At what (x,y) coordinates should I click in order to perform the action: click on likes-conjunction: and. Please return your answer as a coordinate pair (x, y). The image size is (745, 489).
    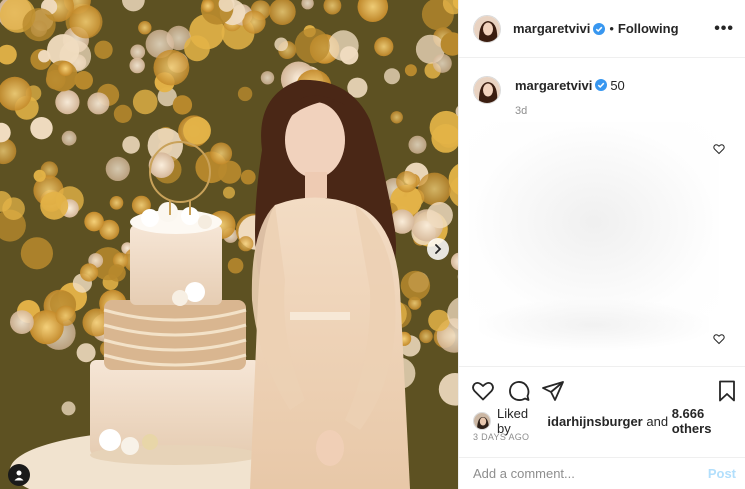
    Looking at the image, I should click on (657, 421).